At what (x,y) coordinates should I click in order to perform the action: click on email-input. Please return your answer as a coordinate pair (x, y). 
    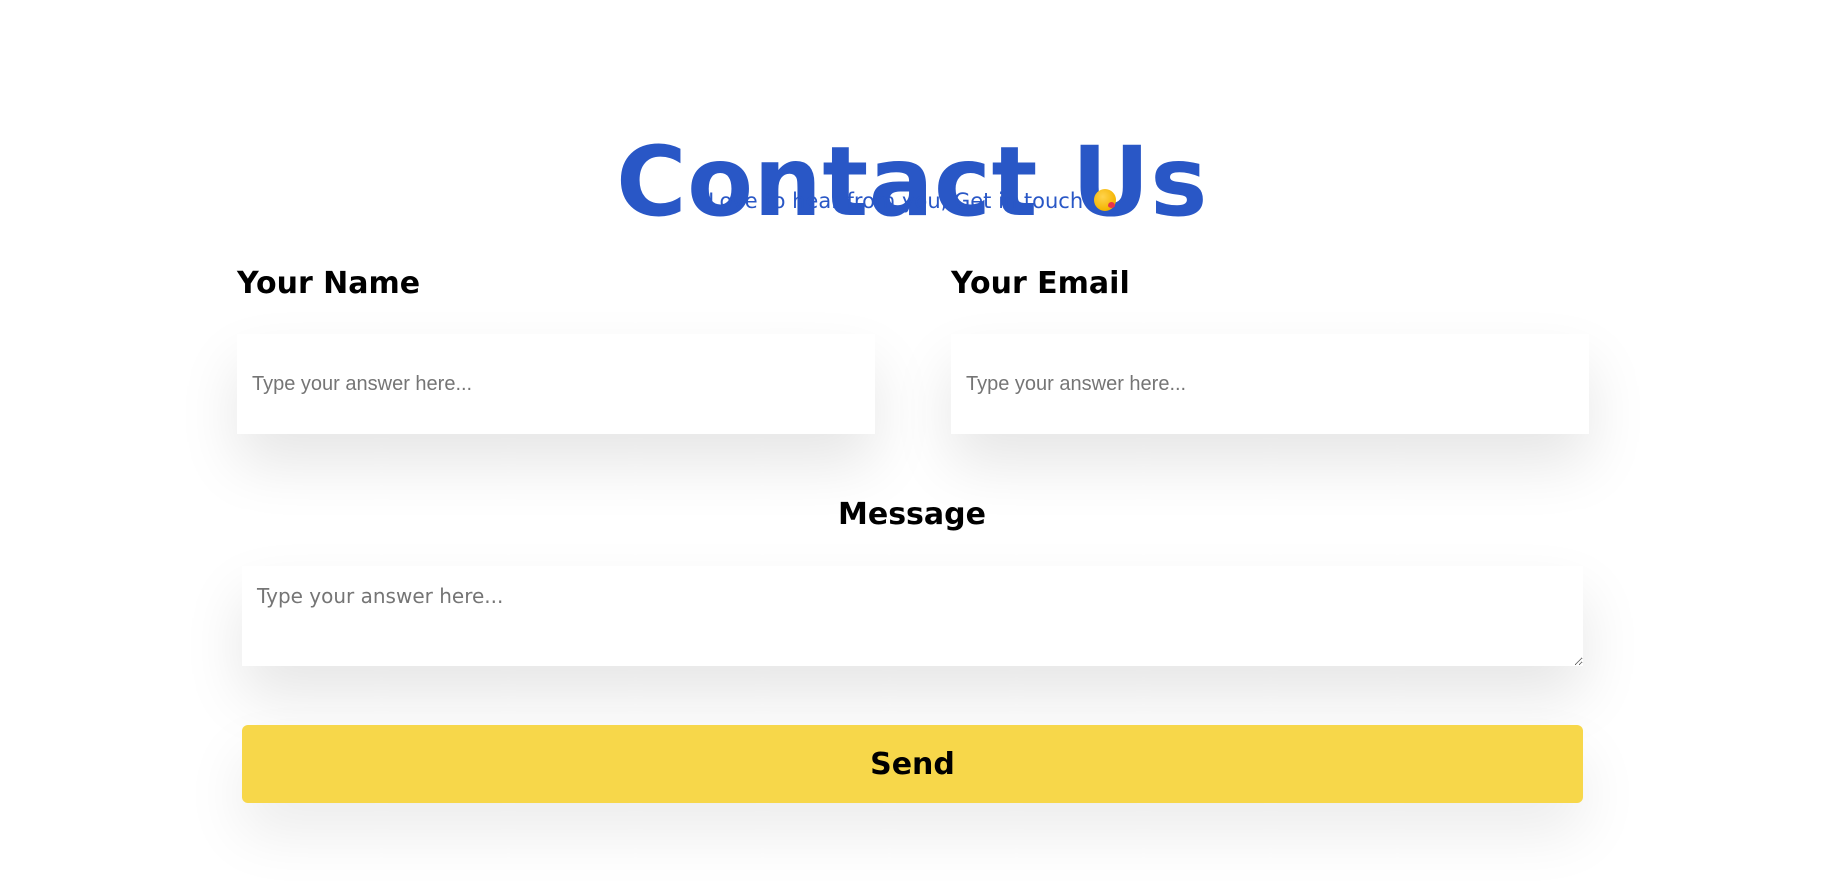
    Looking at the image, I should click on (1270, 384).